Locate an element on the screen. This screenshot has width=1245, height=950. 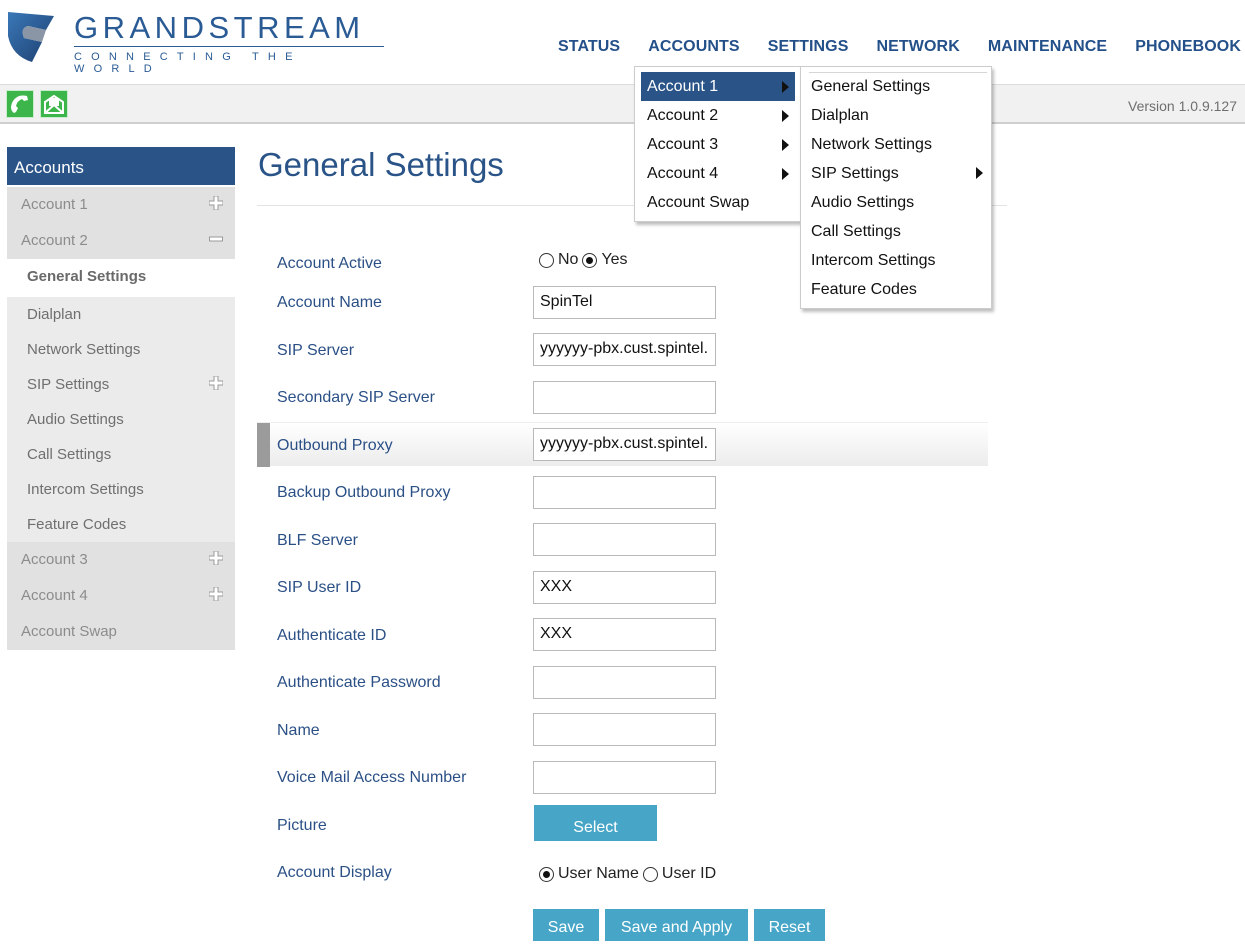
field-label: Backup Outbound Proxy is located at coordinates (364, 492).